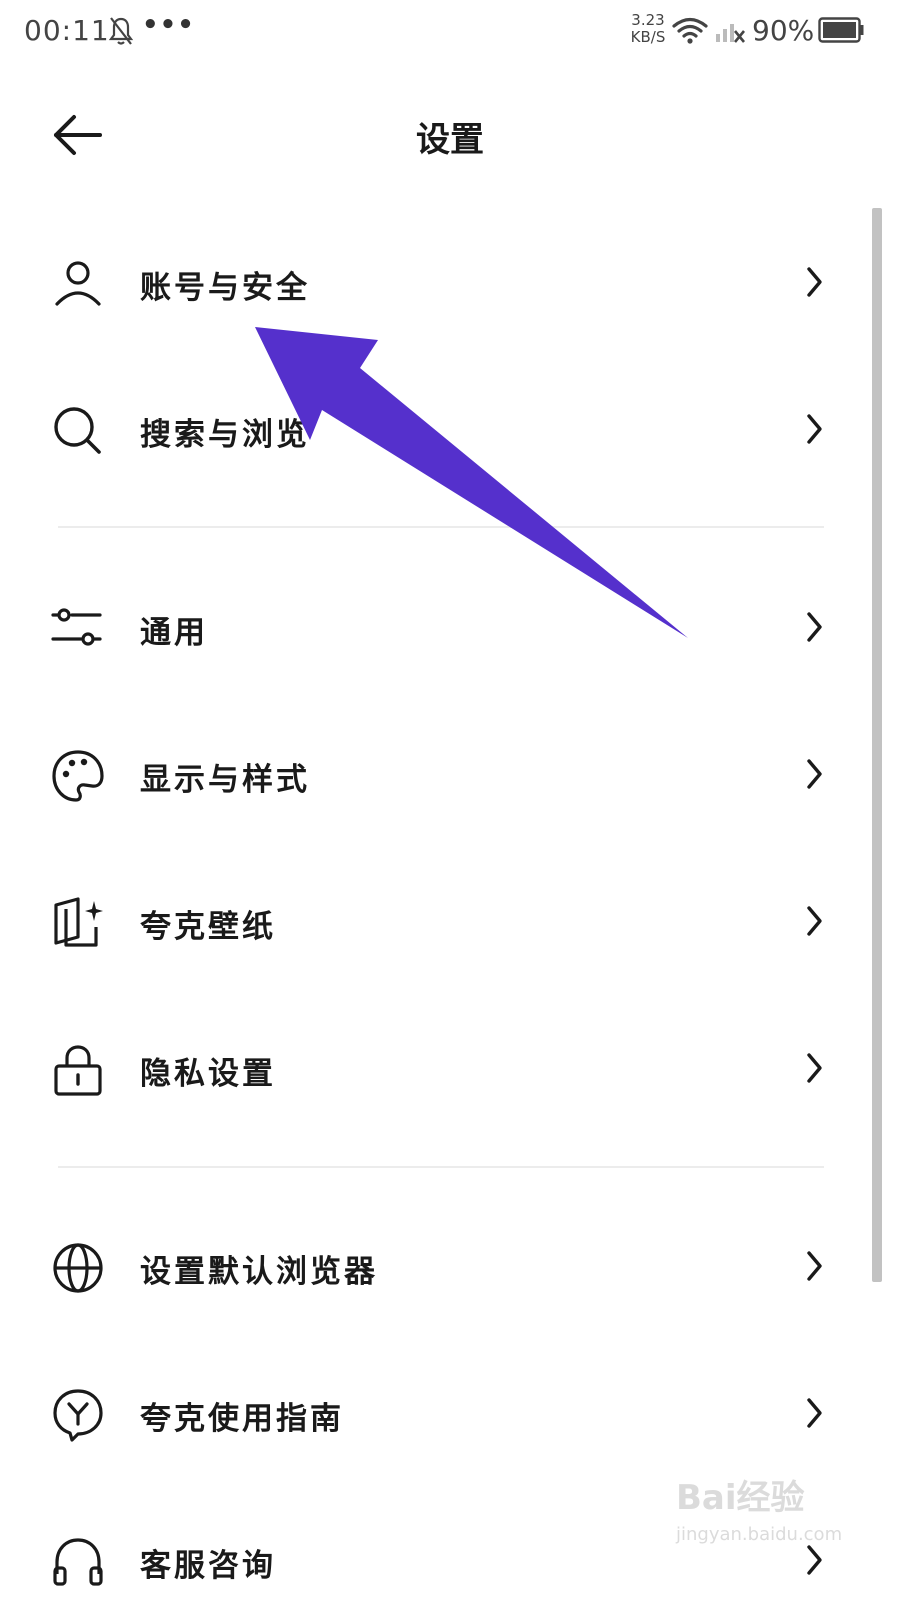 Image resolution: width=900 pixels, height=1600 pixels. What do you see at coordinates (841, 30) in the screenshot?
I see `battery-icon` at bounding box center [841, 30].